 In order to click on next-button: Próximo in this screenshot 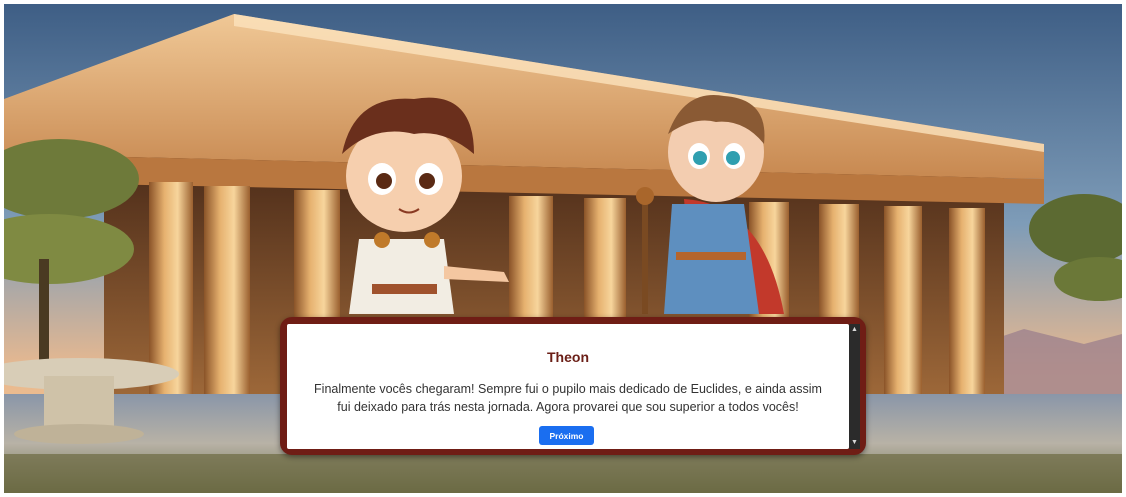, I will do `click(566, 435)`.